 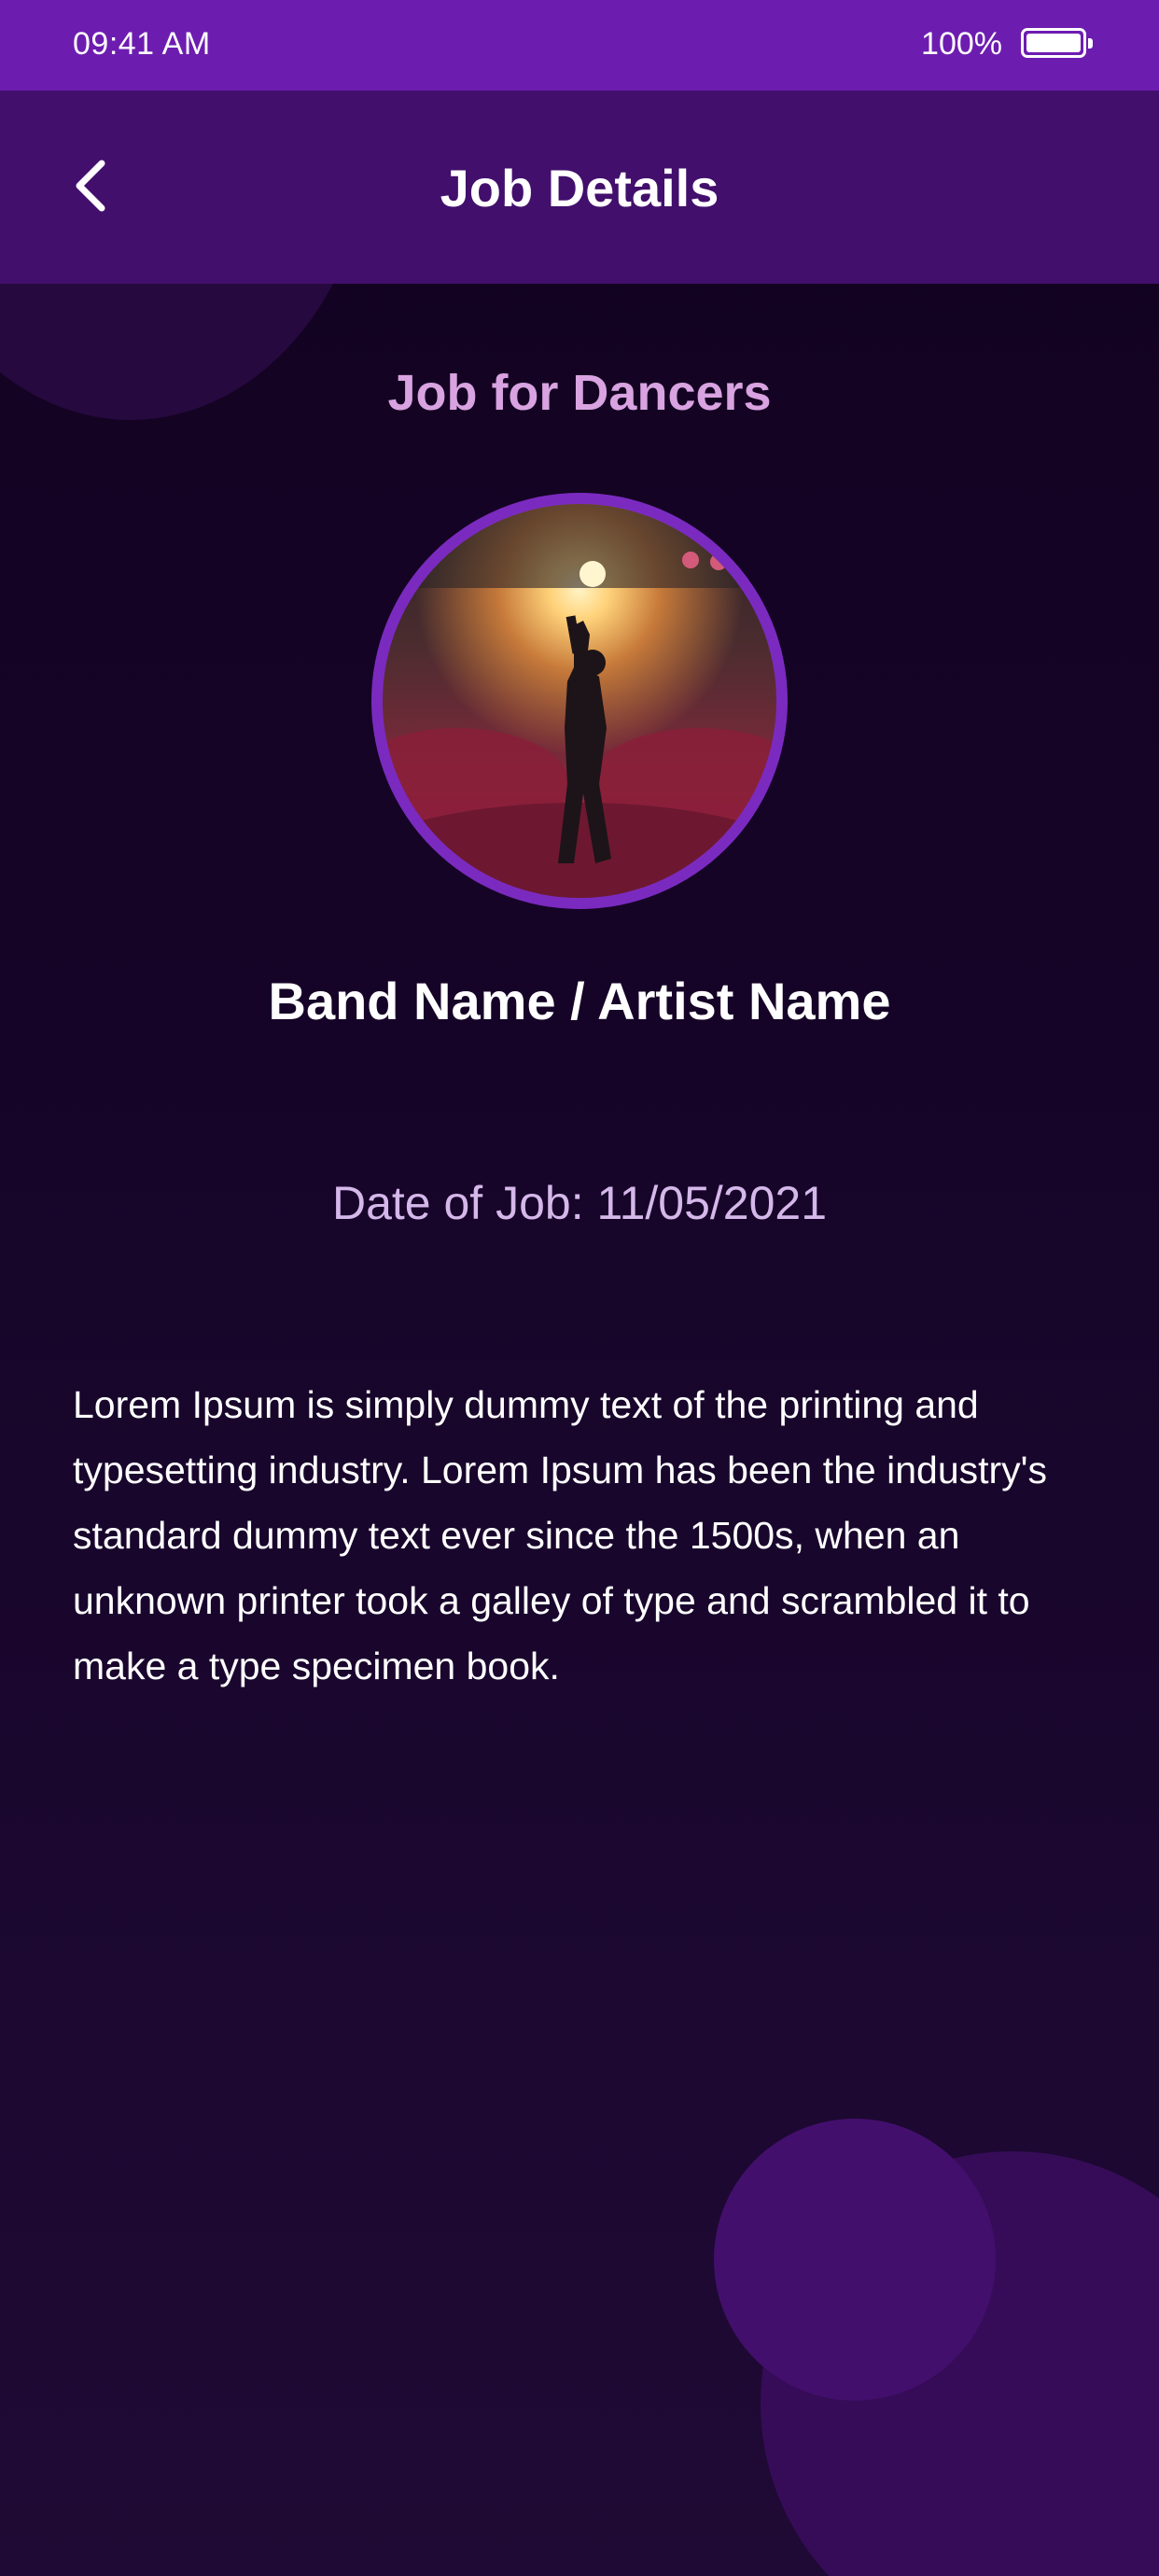 I want to click on battery-icon, so click(x=1057, y=43).